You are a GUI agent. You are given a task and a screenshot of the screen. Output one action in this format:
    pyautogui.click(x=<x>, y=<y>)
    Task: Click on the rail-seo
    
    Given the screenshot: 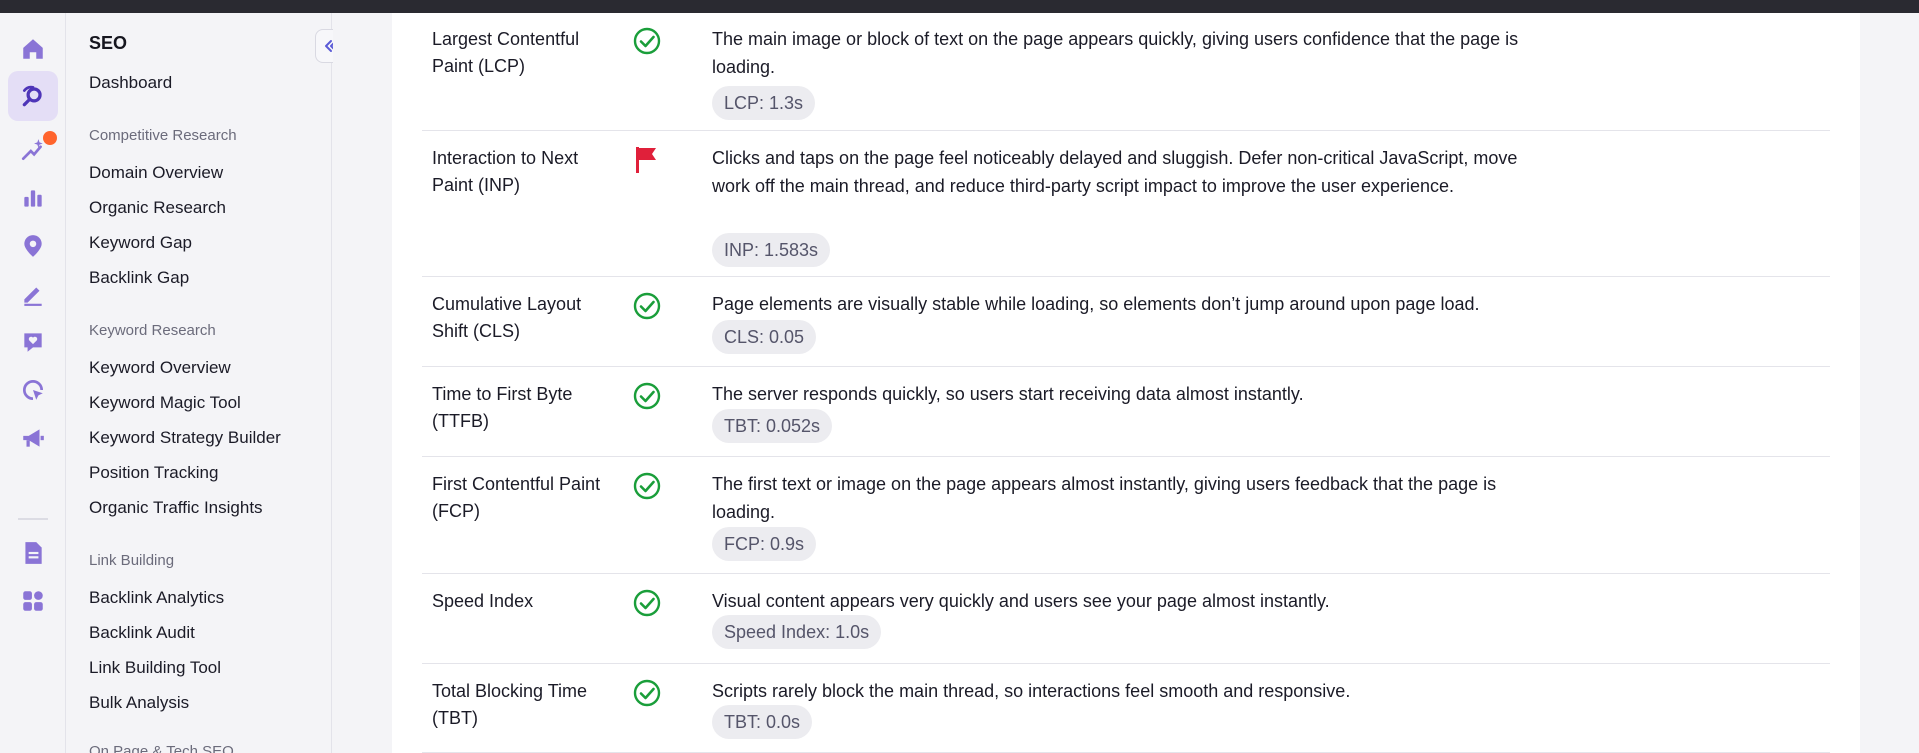 What is the action you would take?
    pyautogui.click(x=33, y=96)
    